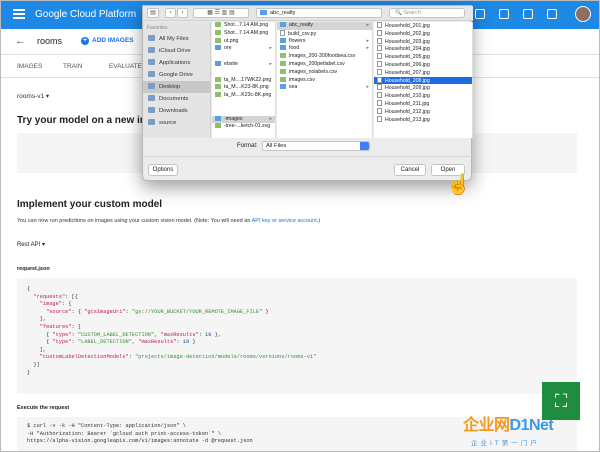 Image resolution: width=600 pixels, height=452 pixels. Describe the element at coordinates (423, 119) in the screenshot. I see `list-item: Household_213.jpg` at that location.